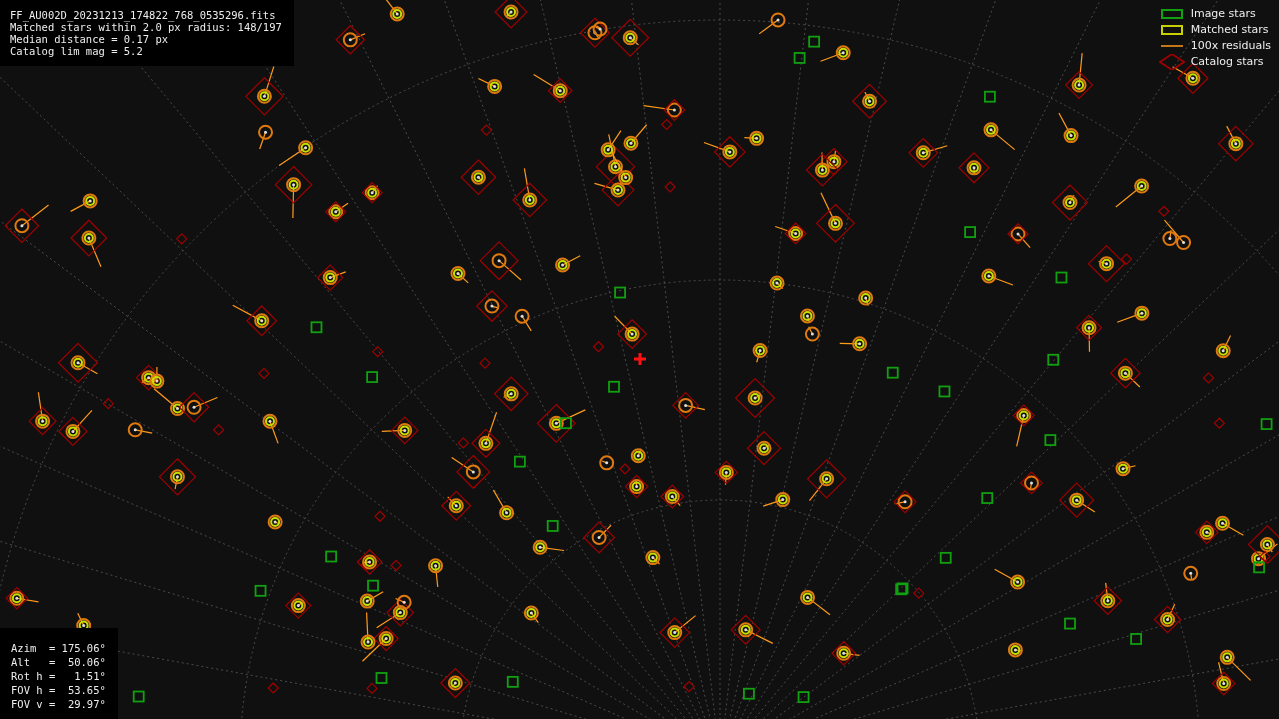 This screenshot has height=719, width=1279. Describe the element at coordinates (1230, 45) in the screenshot. I see `legend-label: 100x residuals` at that location.